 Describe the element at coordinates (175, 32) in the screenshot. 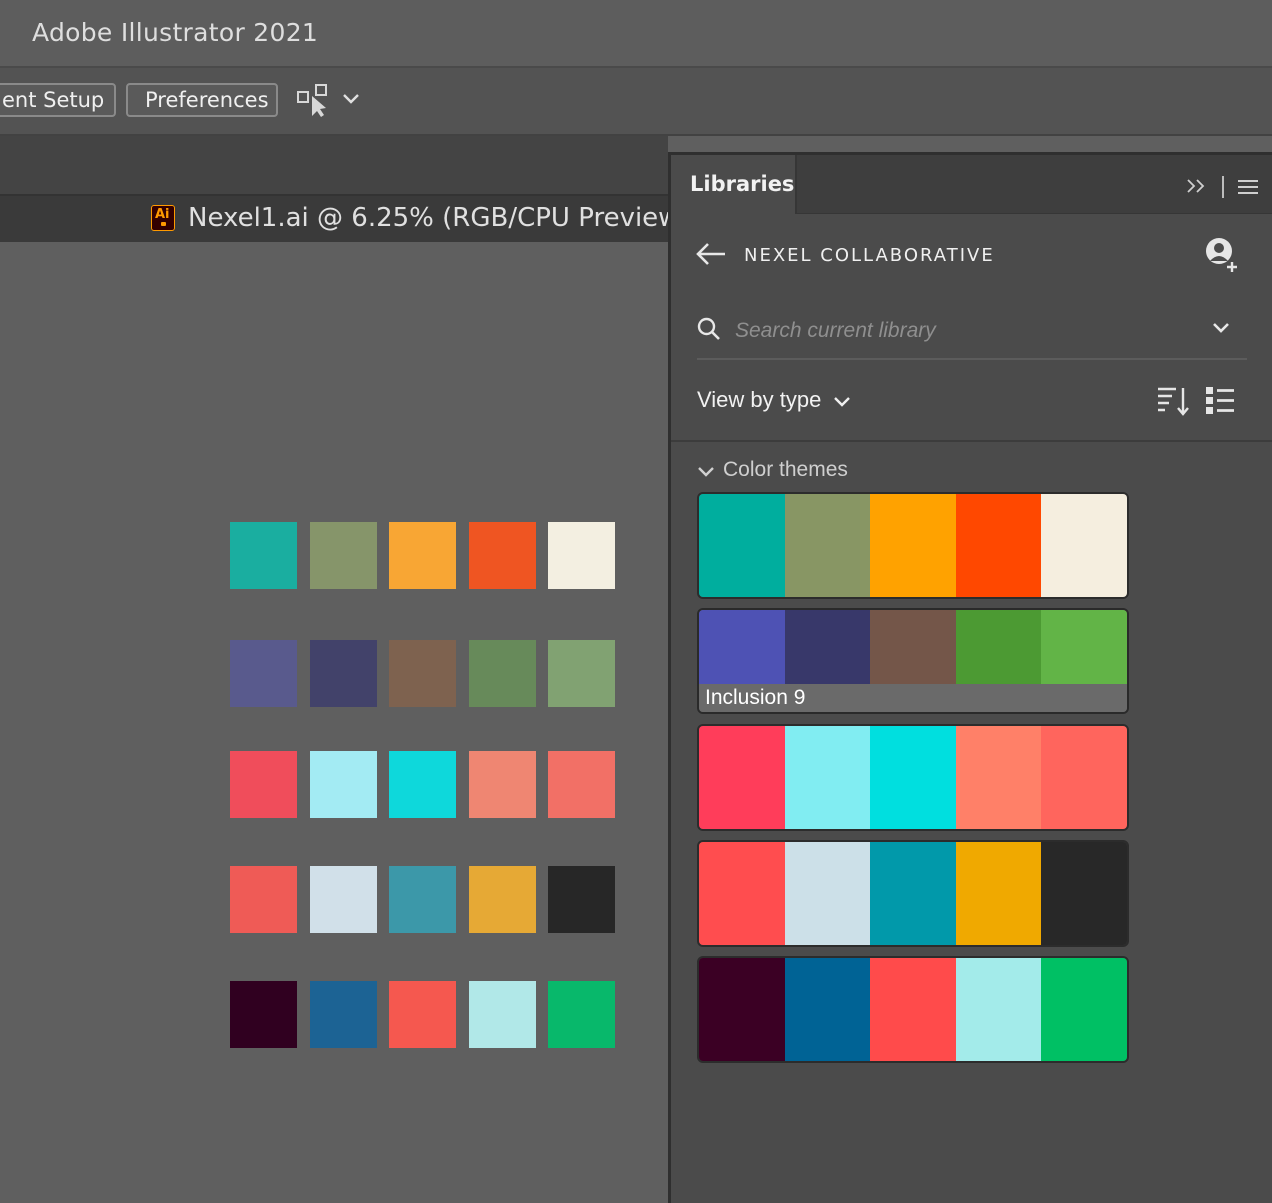

I see `app-title: Adobe Illustrator 2021` at that location.